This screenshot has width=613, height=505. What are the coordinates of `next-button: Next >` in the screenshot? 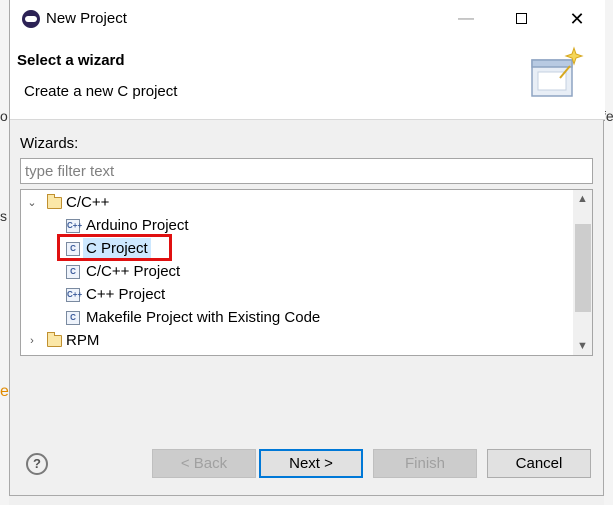 It's located at (311, 463).